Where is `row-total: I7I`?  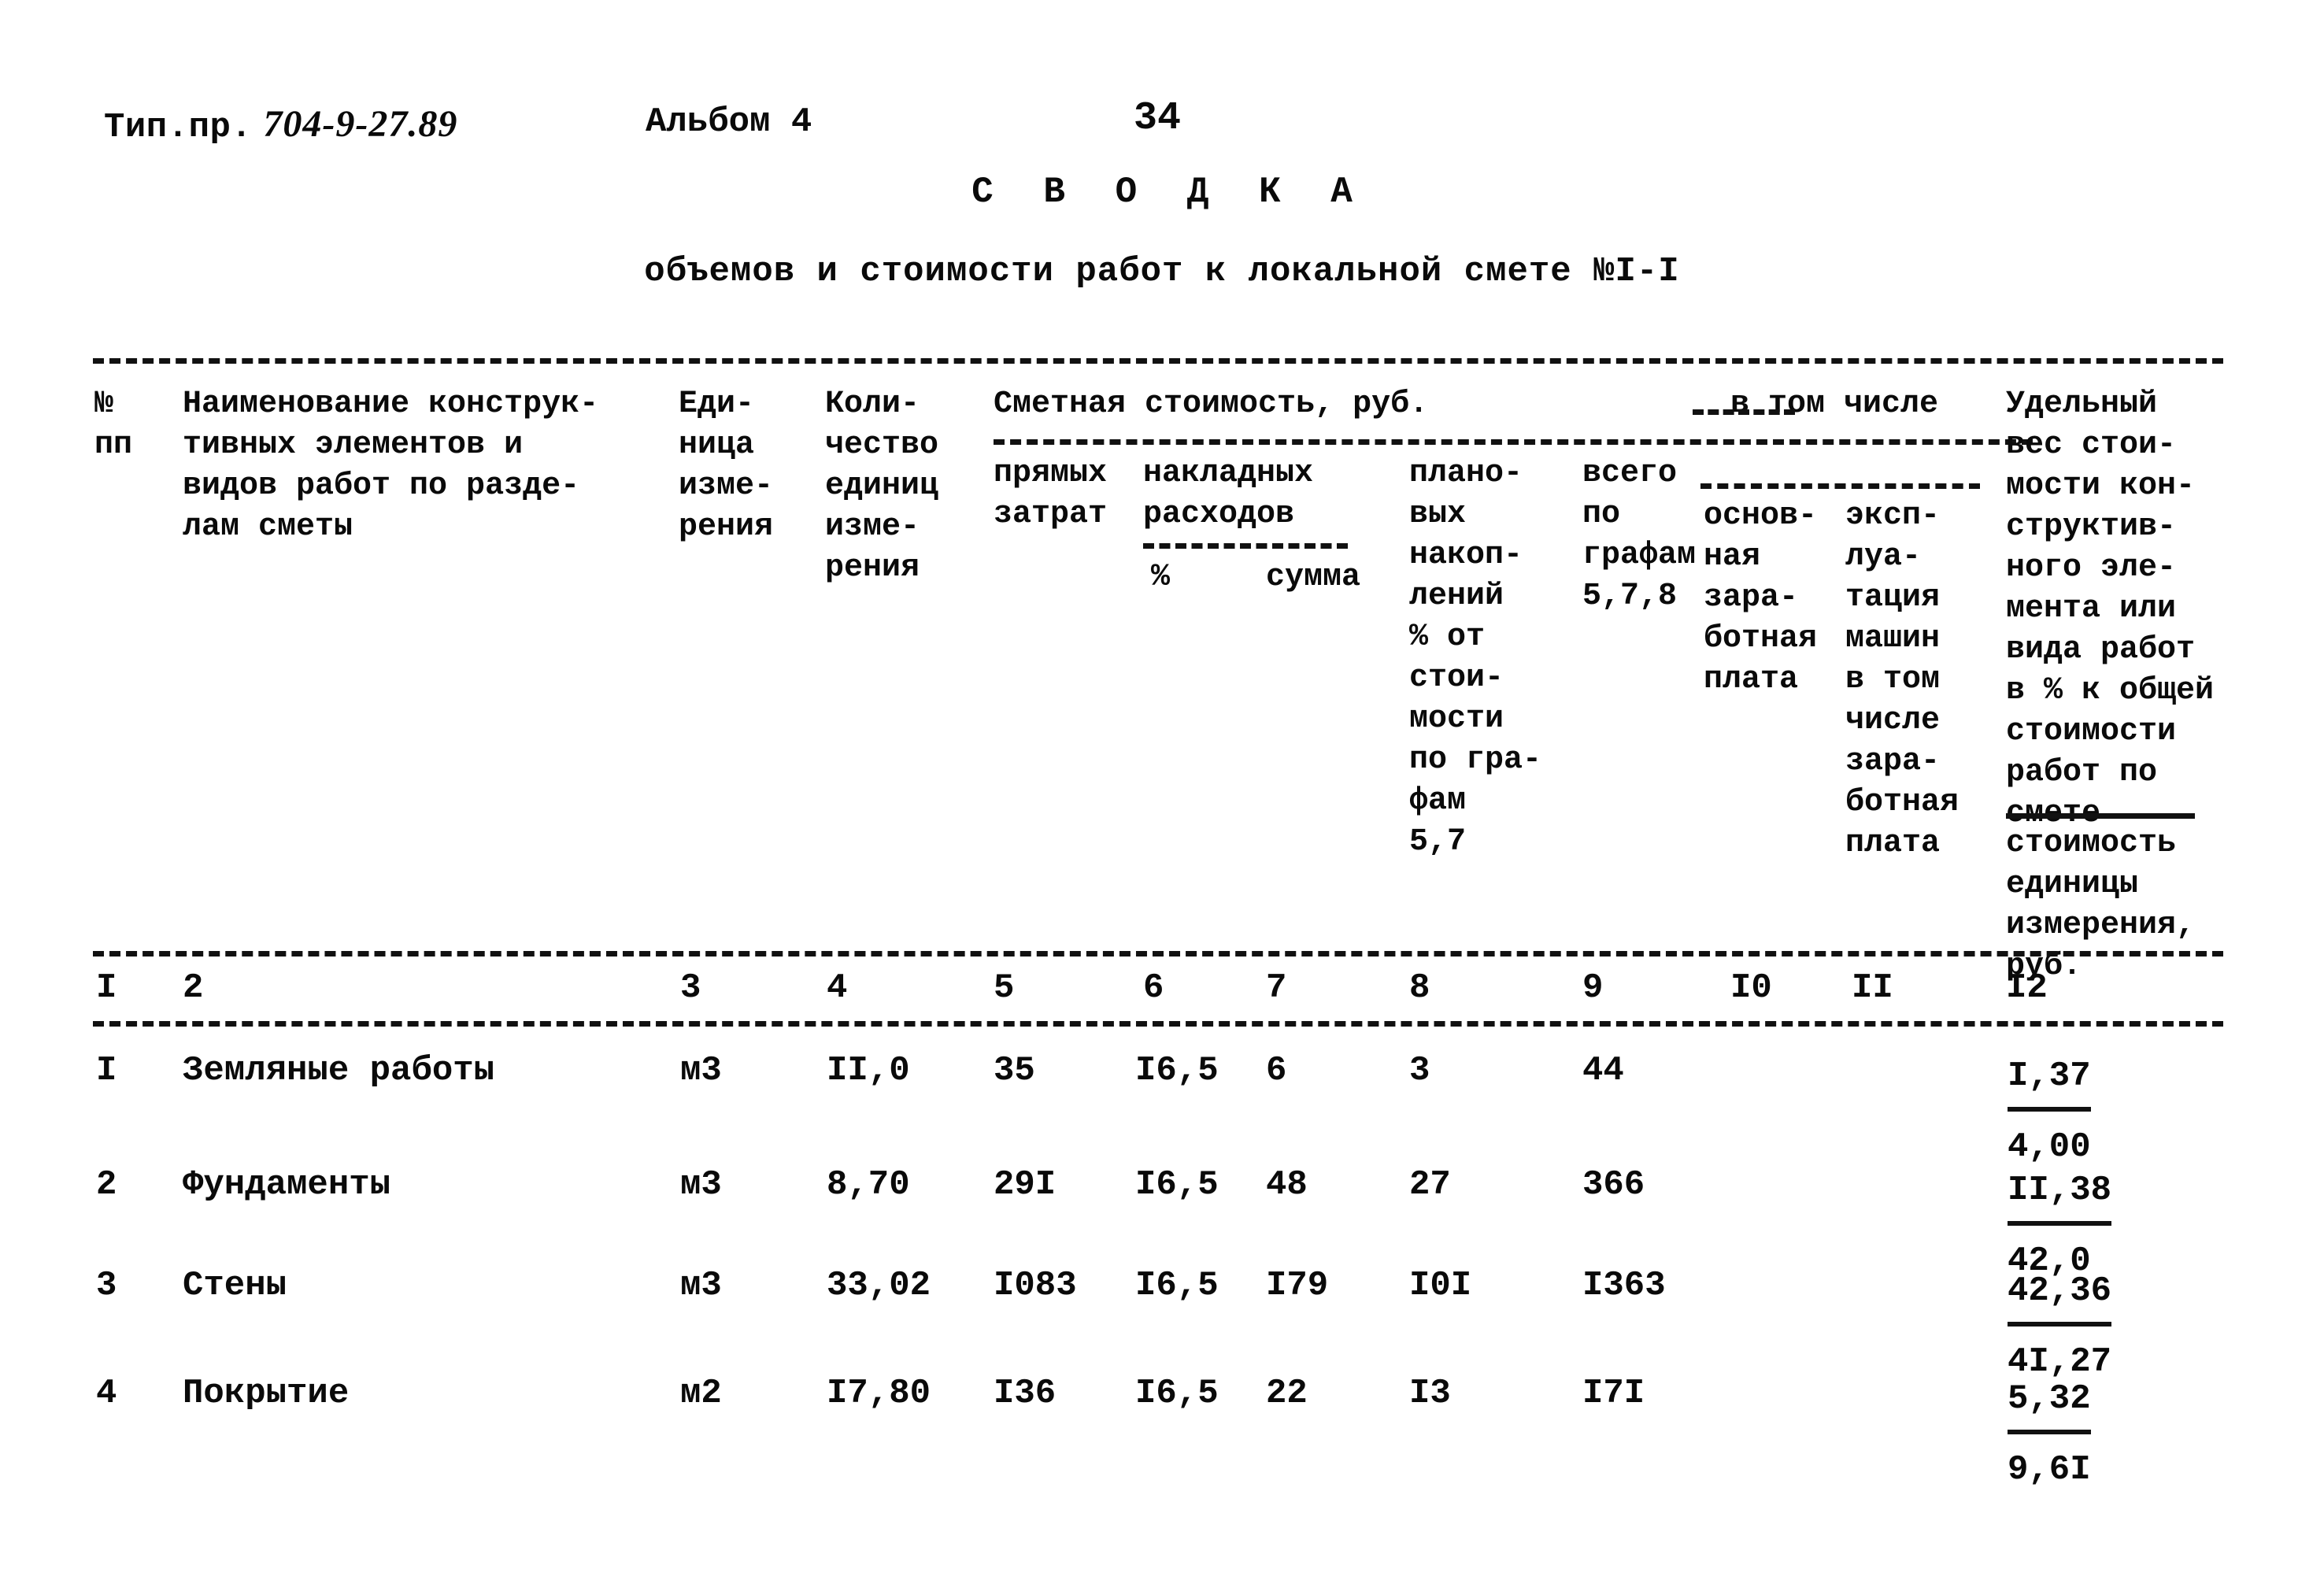
row-total: I7I is located at coordinates (1613, 1393).